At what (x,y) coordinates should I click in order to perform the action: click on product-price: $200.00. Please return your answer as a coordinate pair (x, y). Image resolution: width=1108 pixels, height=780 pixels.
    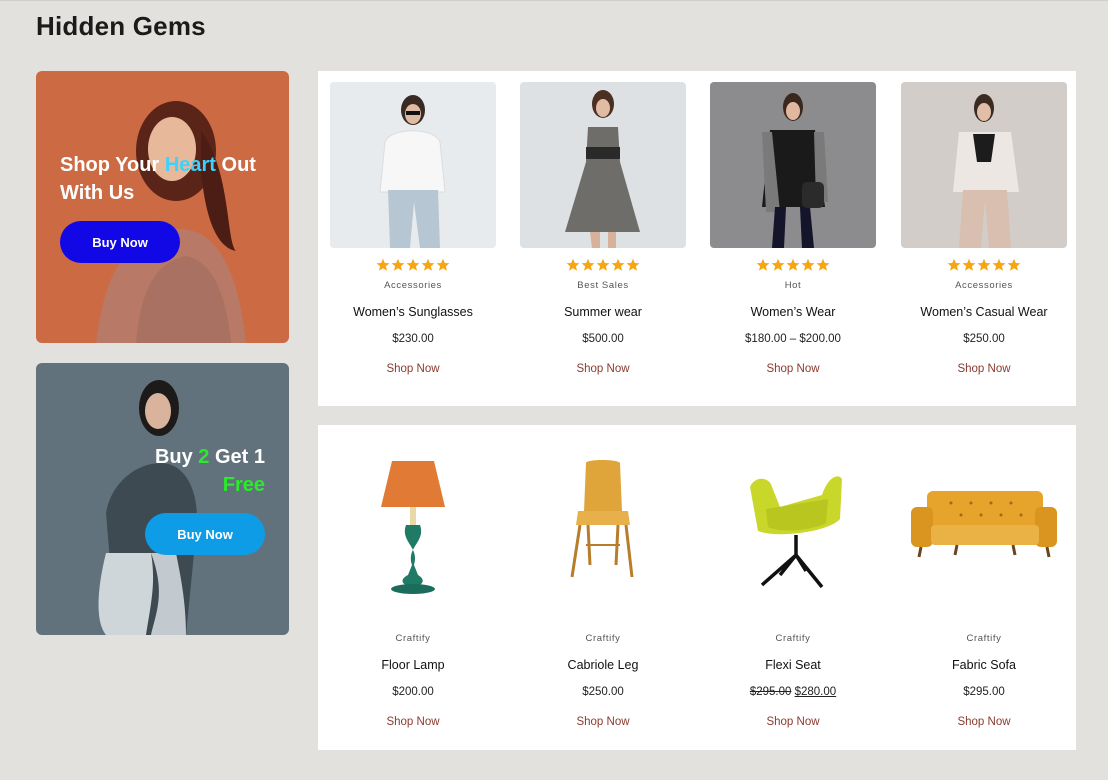
    Looking at the image, I should click on (413, 692).